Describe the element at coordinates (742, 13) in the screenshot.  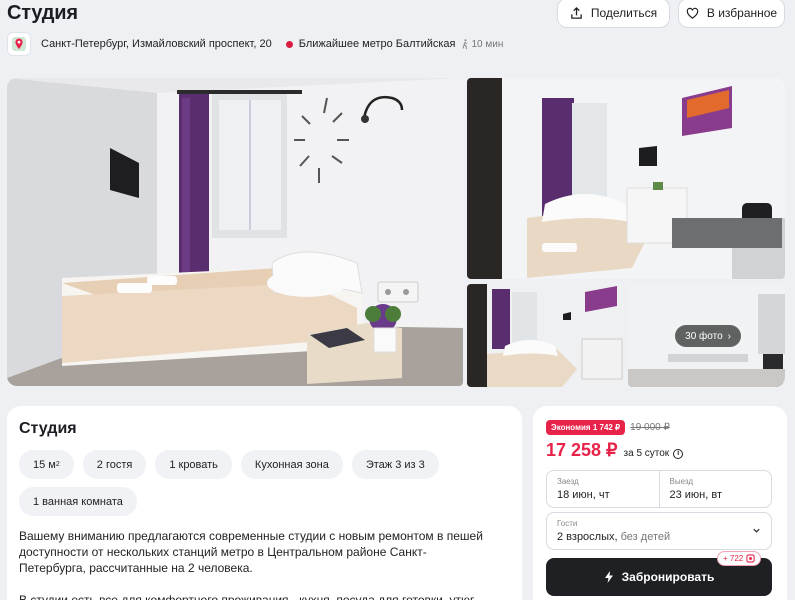
I see `favorite-label: В избранное` at that location.